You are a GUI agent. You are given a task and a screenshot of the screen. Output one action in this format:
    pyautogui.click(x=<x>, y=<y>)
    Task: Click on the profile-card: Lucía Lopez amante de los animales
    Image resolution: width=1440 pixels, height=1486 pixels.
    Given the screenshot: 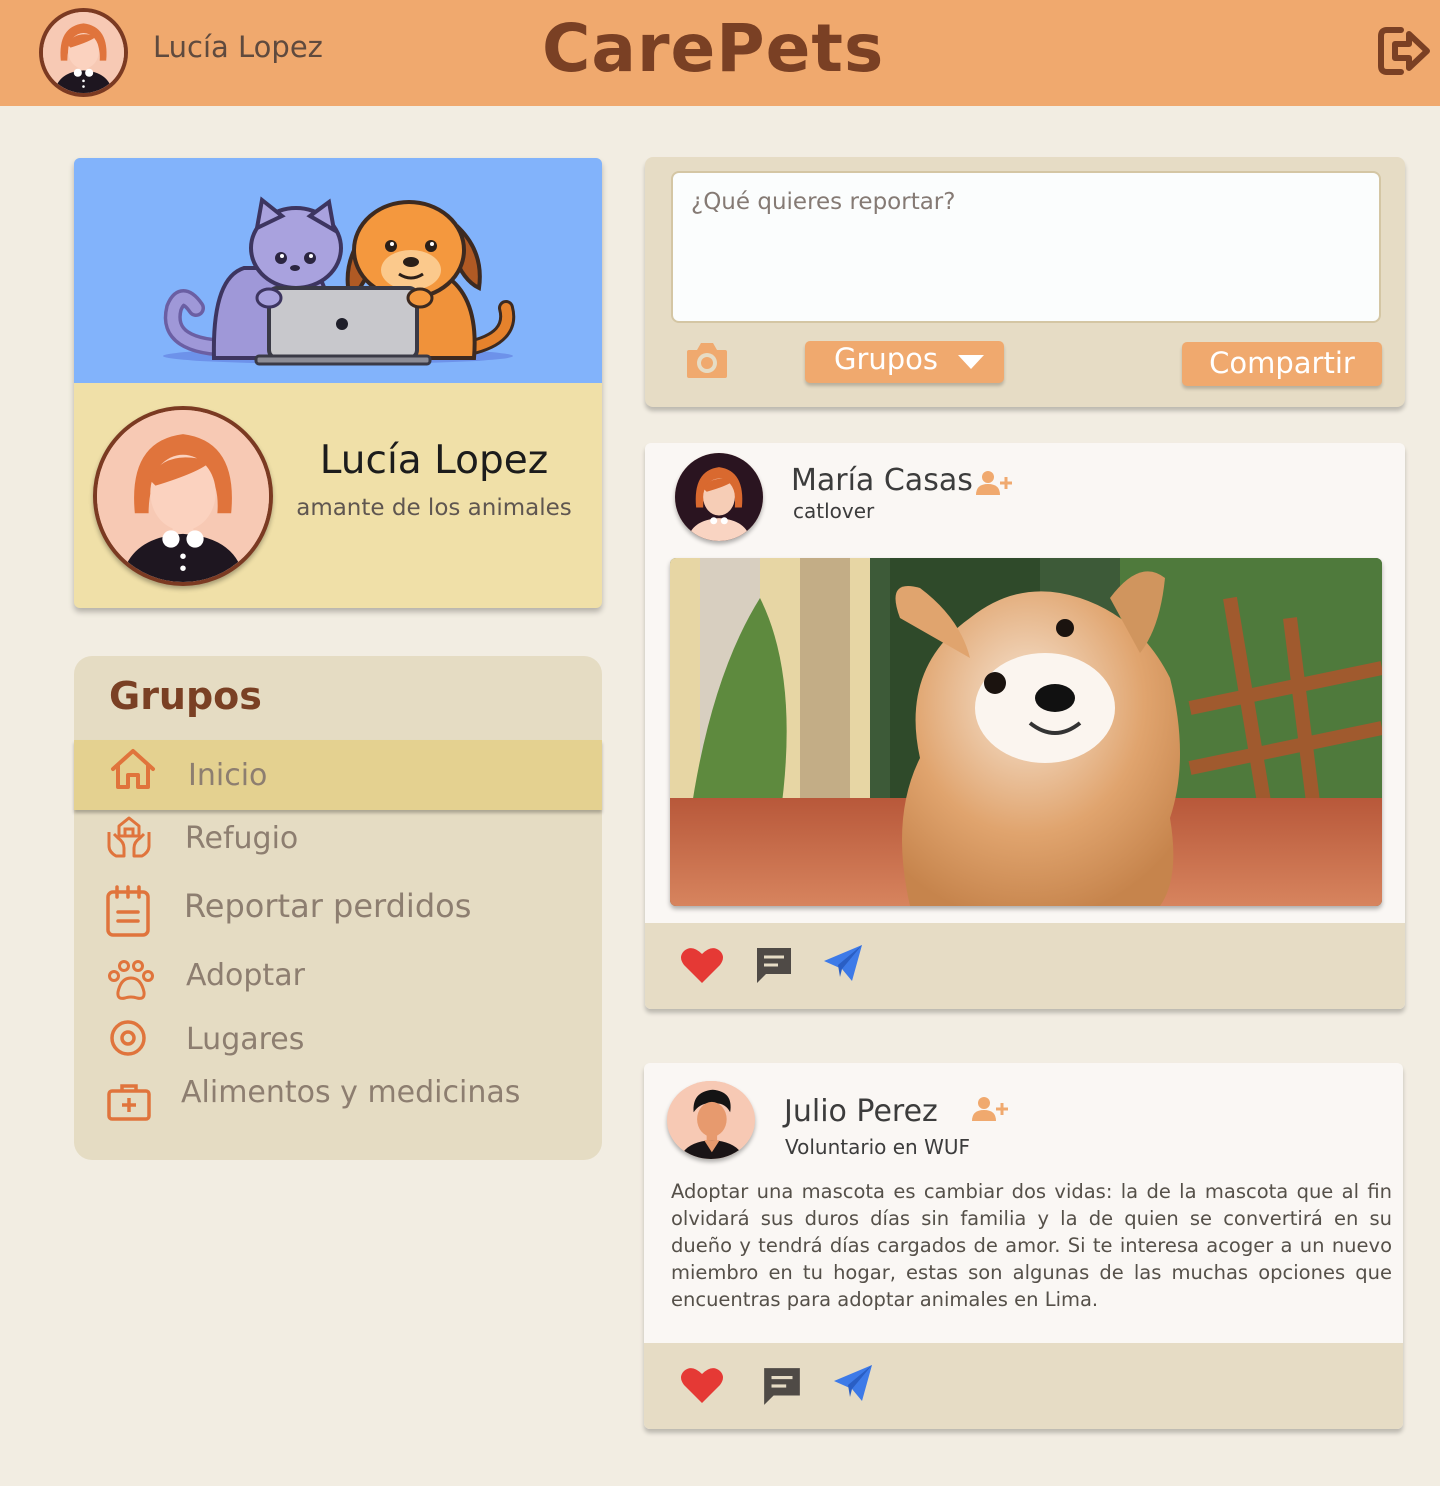 What is the action you would take?
    pyautogui.click(x=338, y=383)
    